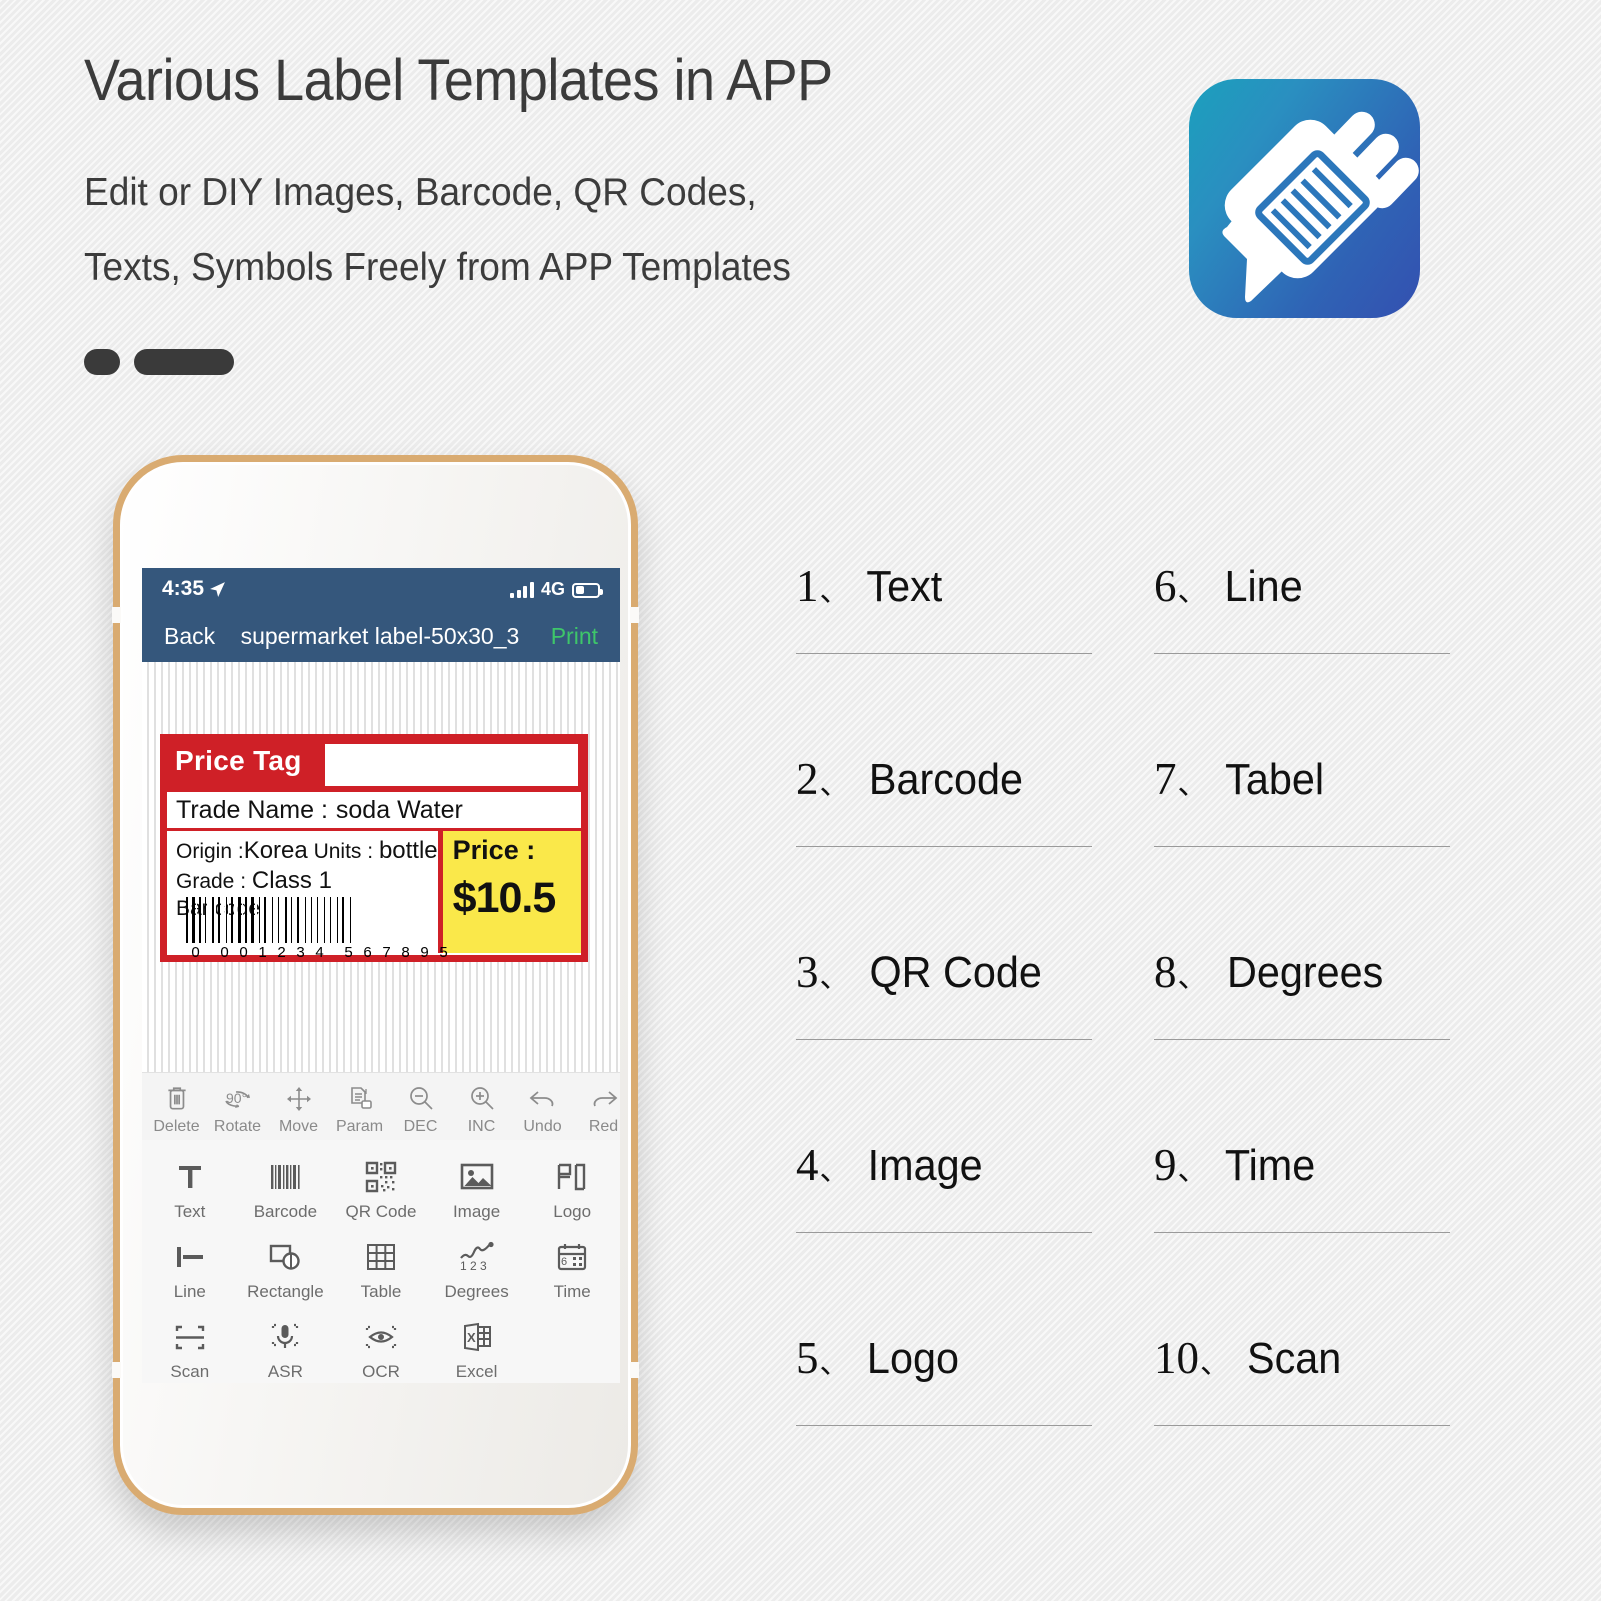 This screenshot has width=1601, height=1601. I want to click on svg-text: 1 2 3, so click(473, 1266).